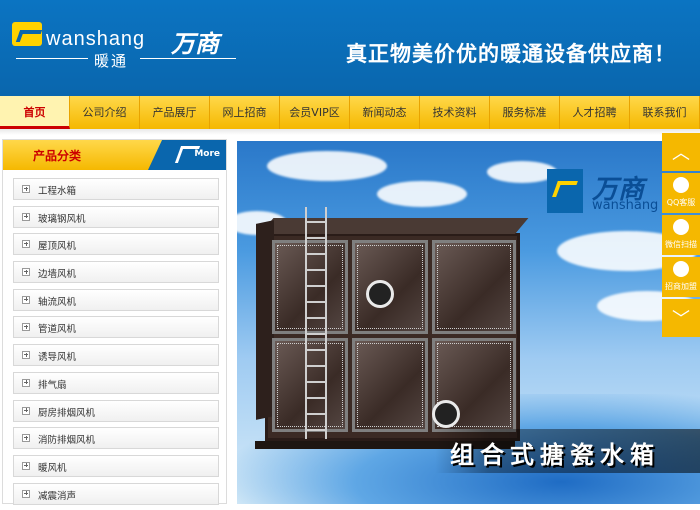  Describe the element at coordinates (555, 454) in the screenshot. I see `banner-caption: 组合式搪瓷水箱` at that location.